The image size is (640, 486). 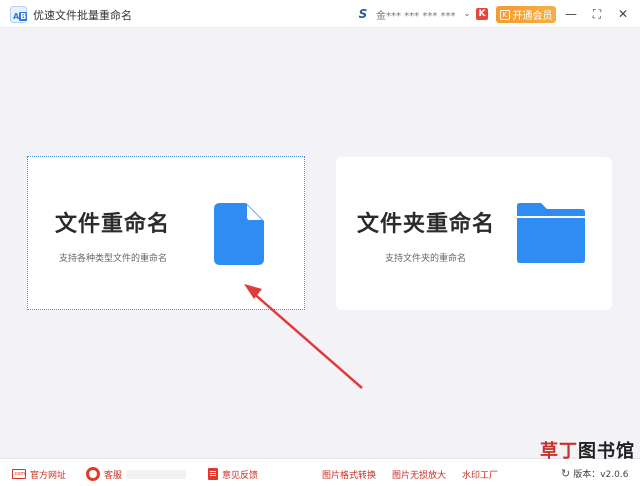 I want to click on watermark-logo: 草丁图书馆, so click(x=587, y=450).